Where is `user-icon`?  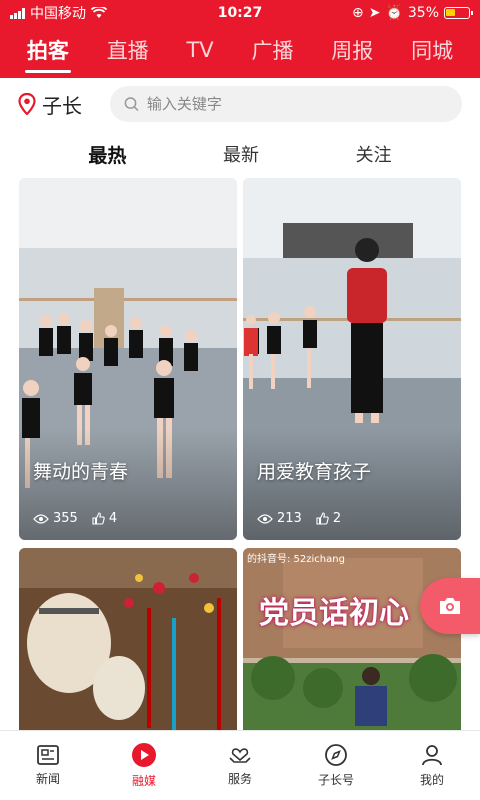
user-icon is located at coordinates (432, 755).